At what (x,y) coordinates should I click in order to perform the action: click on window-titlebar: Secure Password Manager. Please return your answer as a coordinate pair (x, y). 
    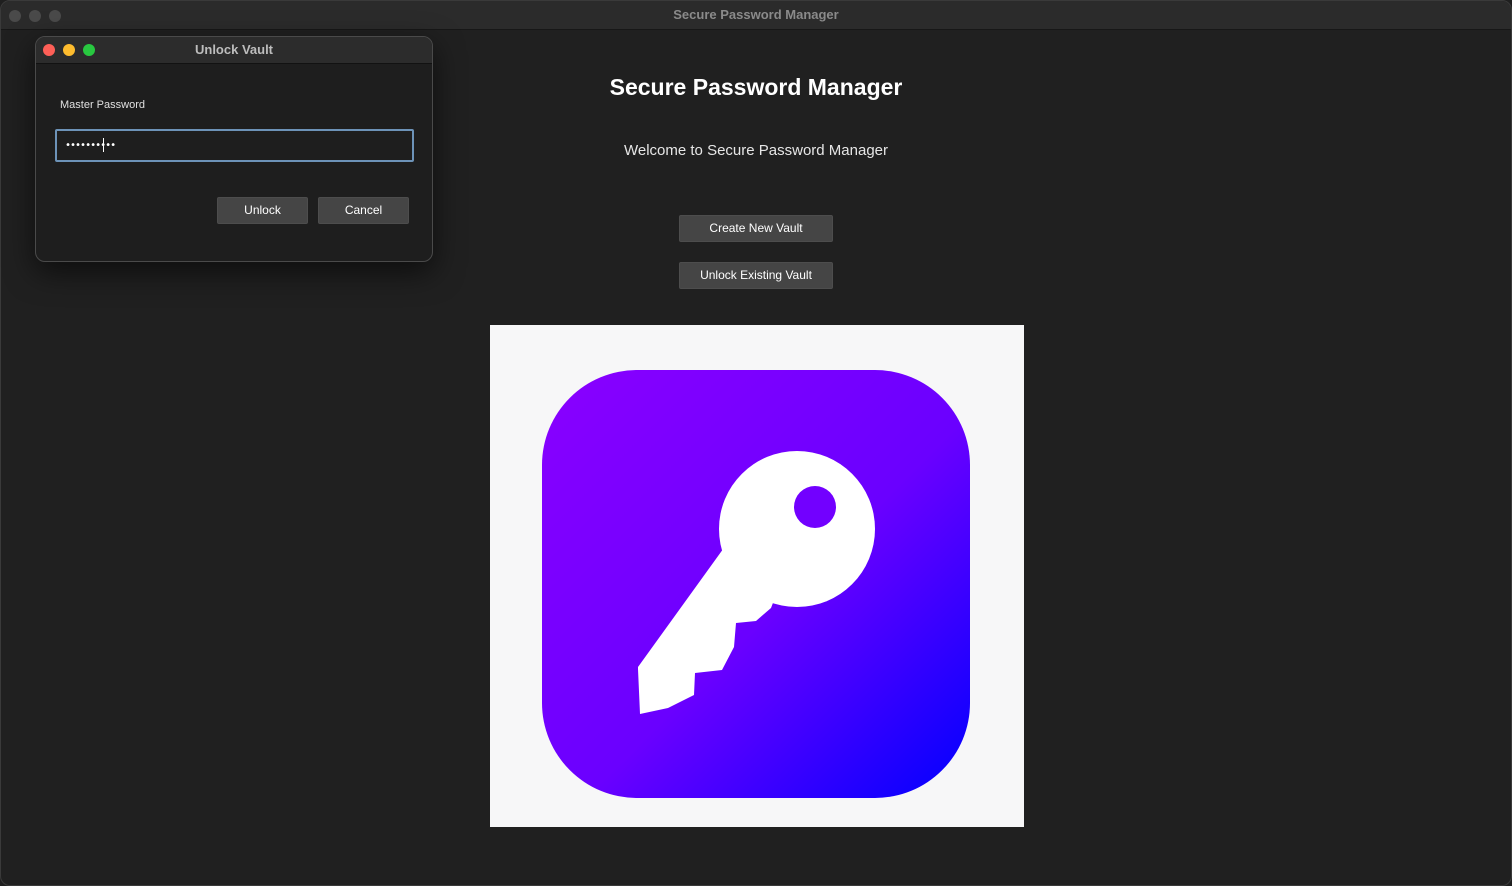
    Looking at the image, I should click on (756, 15).